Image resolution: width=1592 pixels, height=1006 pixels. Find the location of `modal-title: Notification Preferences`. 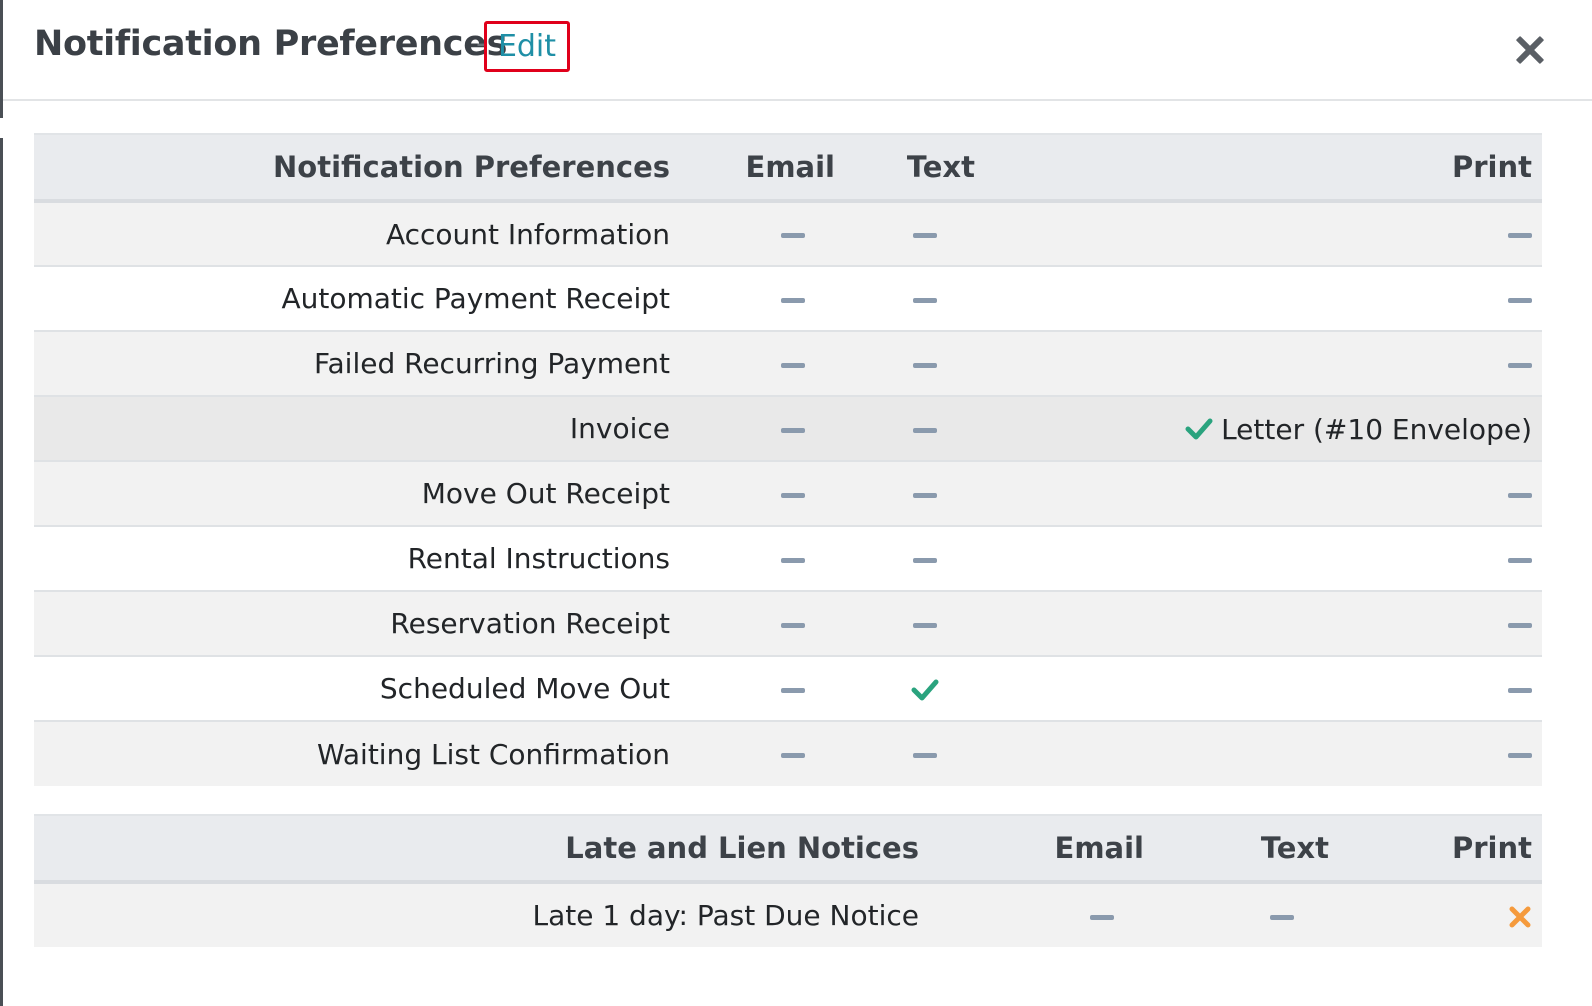

modal-title: Notification Preferences is located at coordinates (271, 44).